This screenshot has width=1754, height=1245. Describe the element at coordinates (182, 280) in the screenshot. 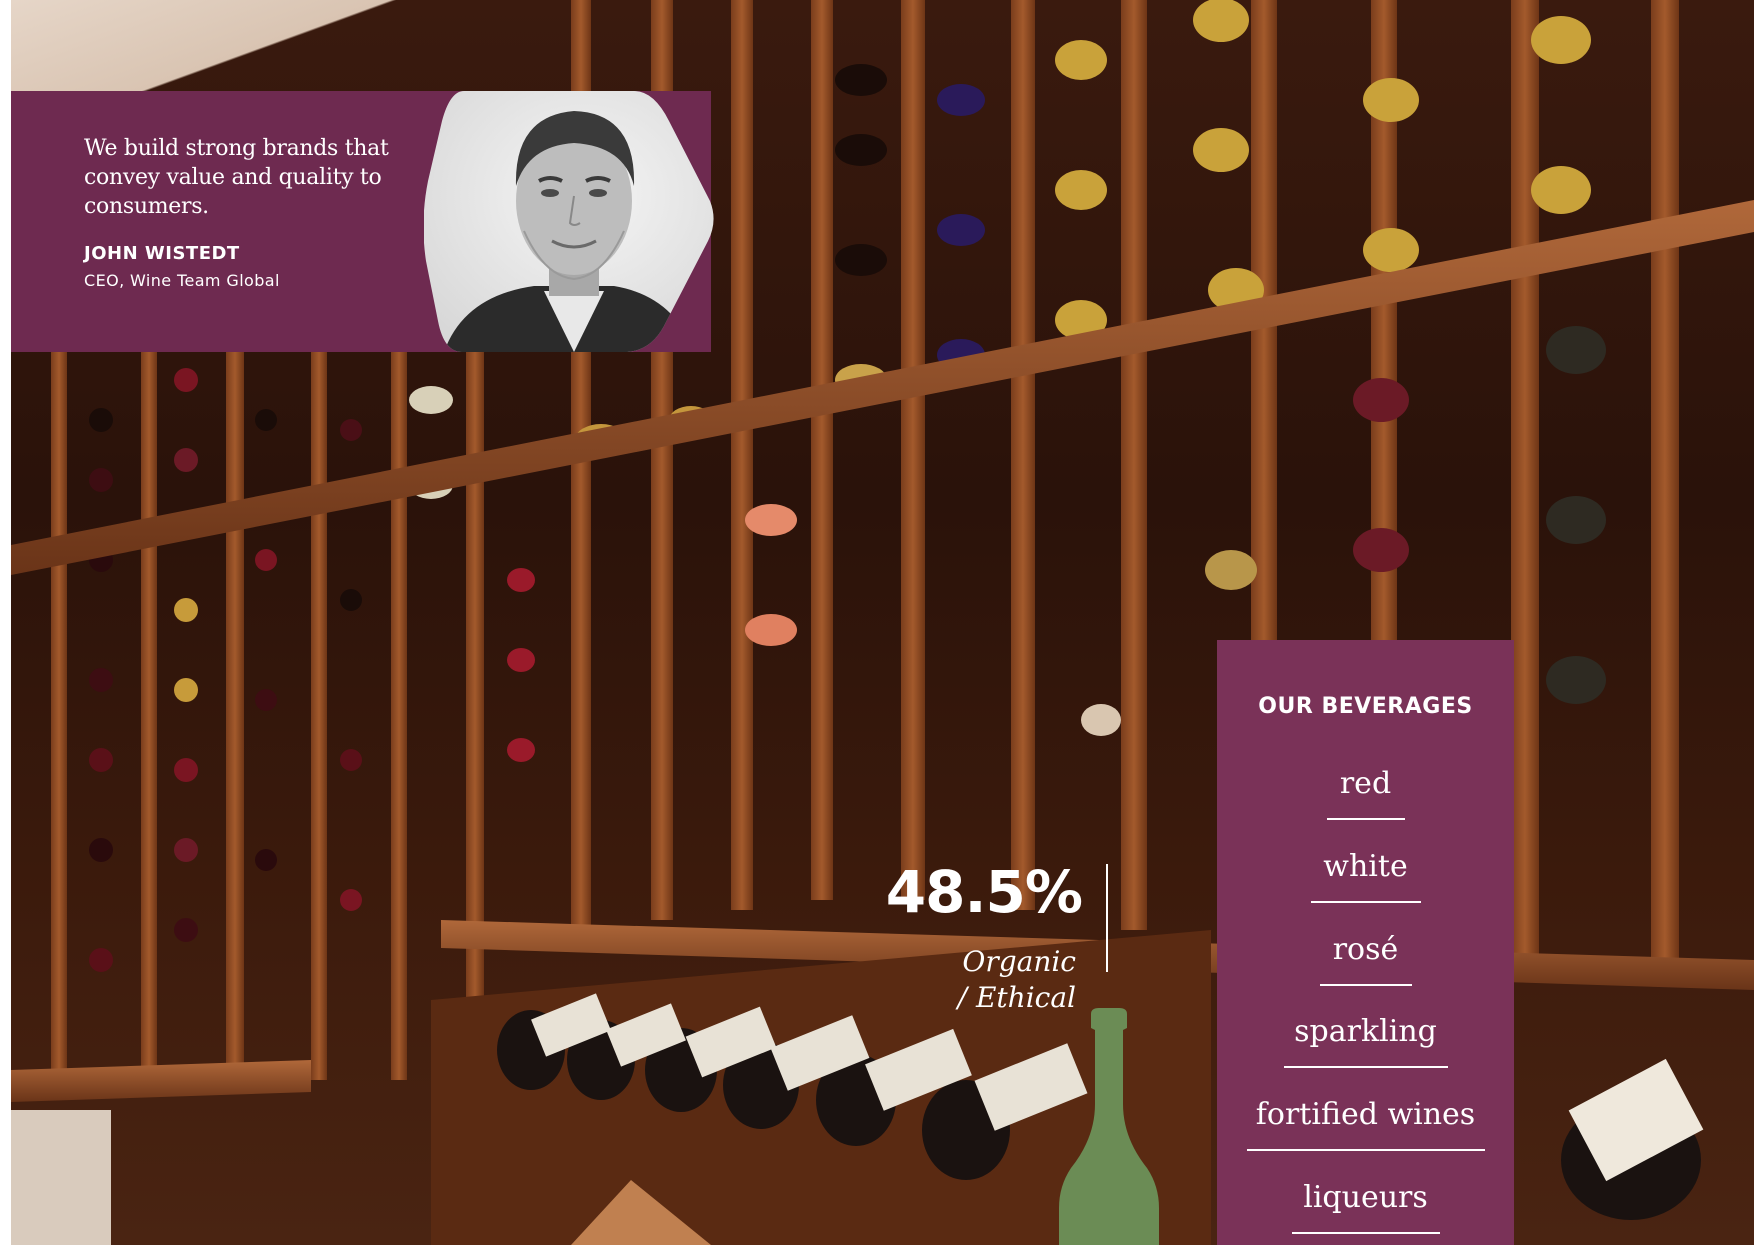

I see `testimonial-author-title: CEO, Wine Team Global` at that location.